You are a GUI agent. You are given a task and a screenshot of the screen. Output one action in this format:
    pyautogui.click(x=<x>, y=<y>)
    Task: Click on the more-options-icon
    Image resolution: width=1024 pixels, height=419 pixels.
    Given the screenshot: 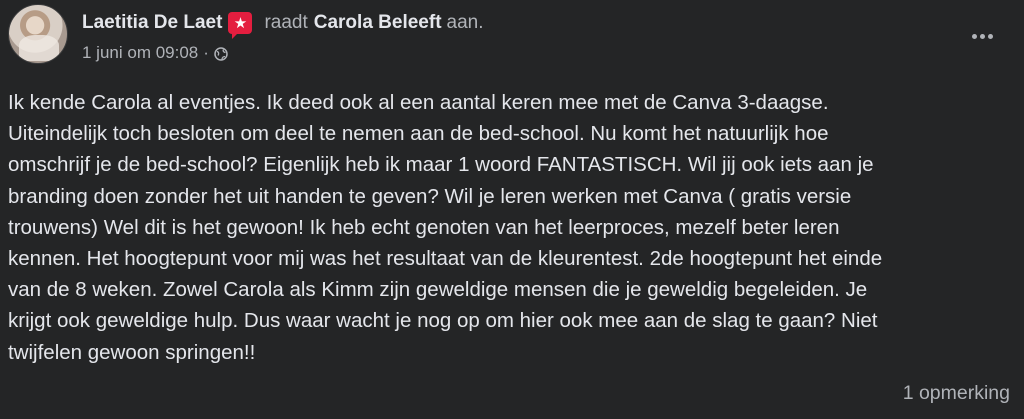 What is the action you would take?
    pyautogui.click(x=982, y=36)
    